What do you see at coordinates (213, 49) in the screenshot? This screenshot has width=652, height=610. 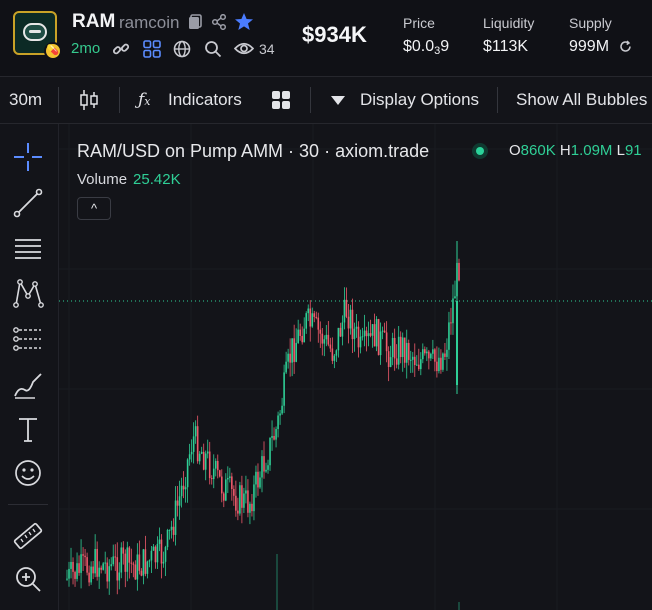 I see `search-icon` at bounding box center [213, 49].